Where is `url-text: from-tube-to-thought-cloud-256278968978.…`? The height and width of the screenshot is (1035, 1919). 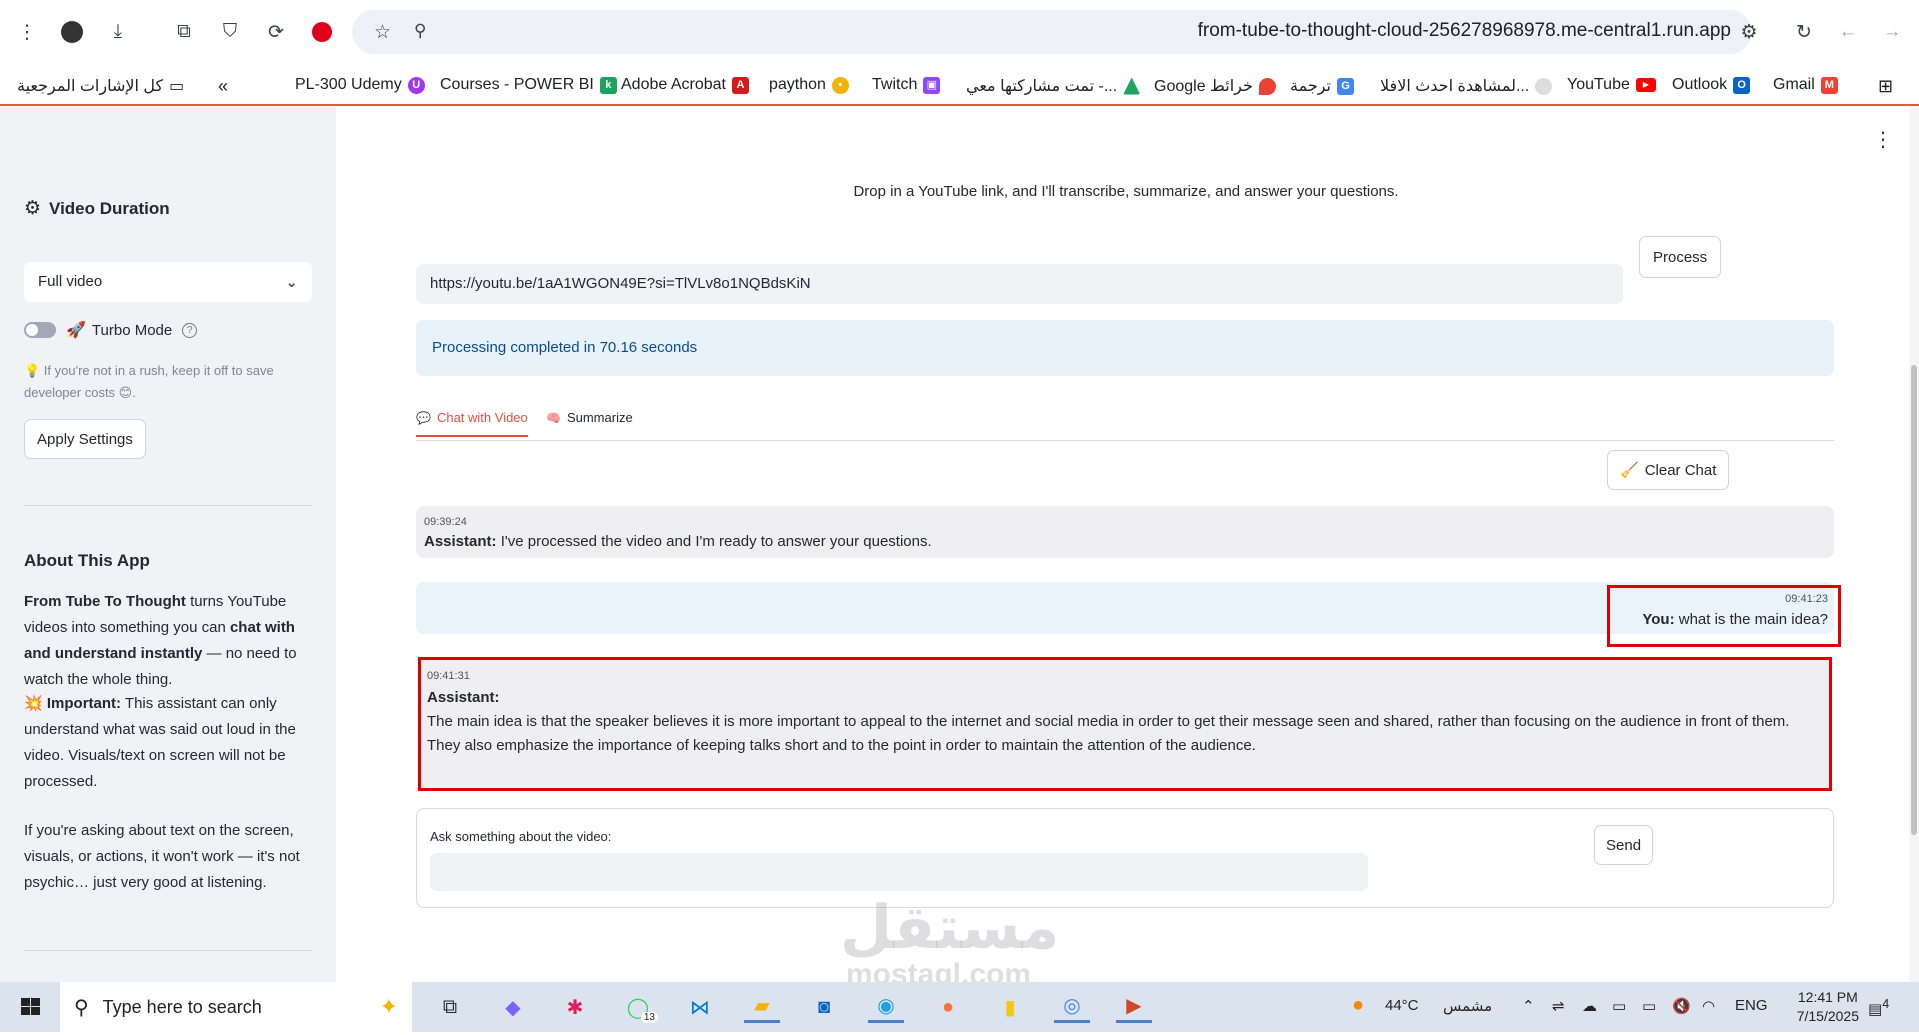
url-text: from-tube-to-thought-cloud-256278968978.… is located at coordinates (1464, 31).